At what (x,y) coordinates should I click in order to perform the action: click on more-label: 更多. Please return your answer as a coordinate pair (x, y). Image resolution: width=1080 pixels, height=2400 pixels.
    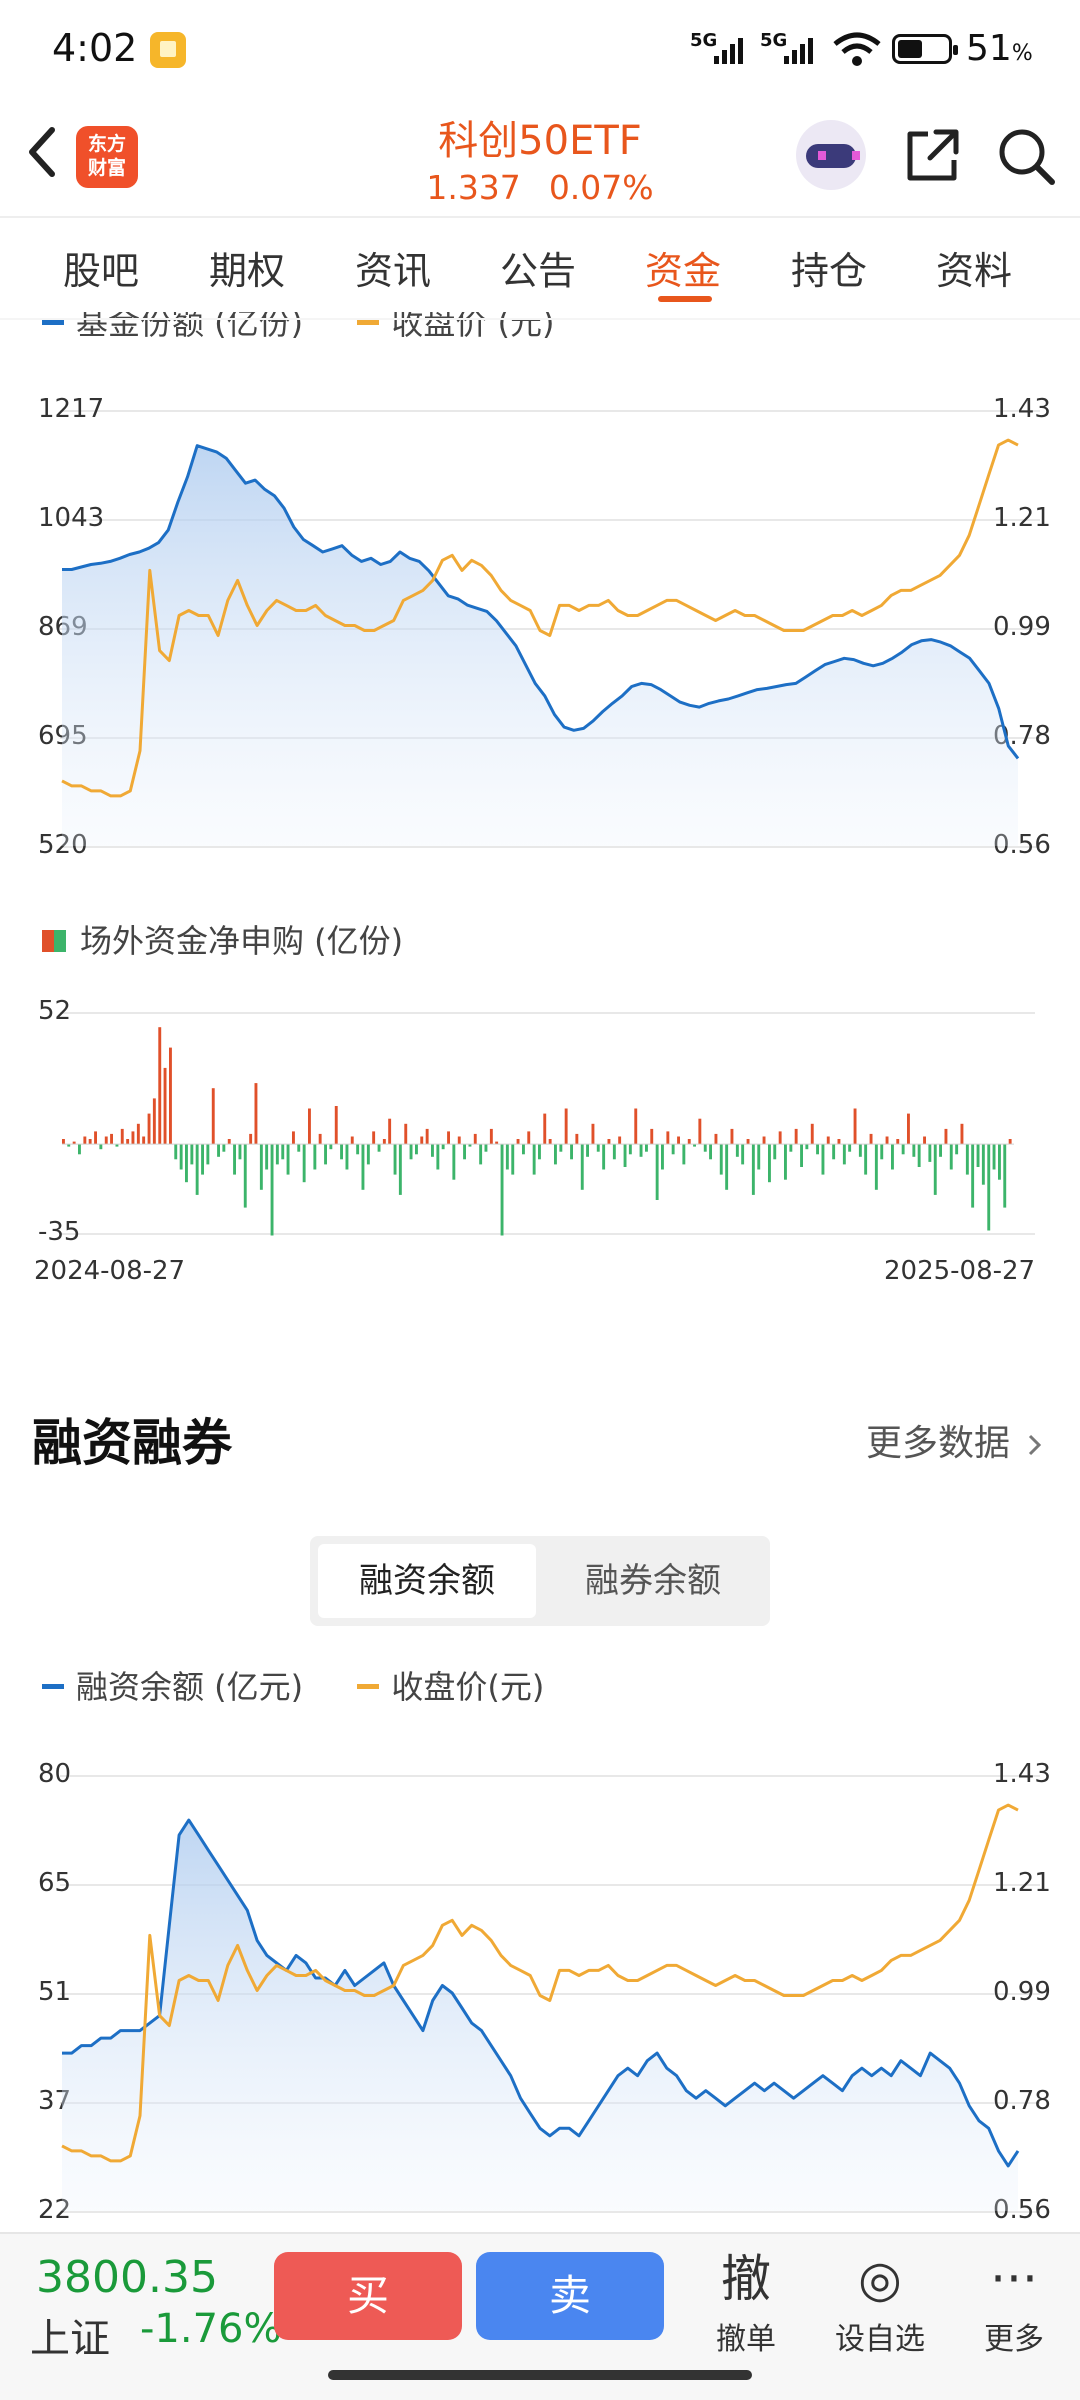
    Looking at the image, I should click on (1014, 2339).